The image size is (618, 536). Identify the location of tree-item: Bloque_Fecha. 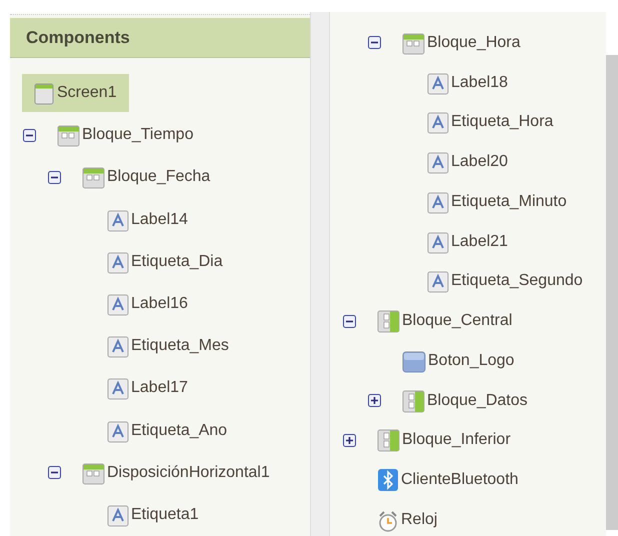
(146, 177).